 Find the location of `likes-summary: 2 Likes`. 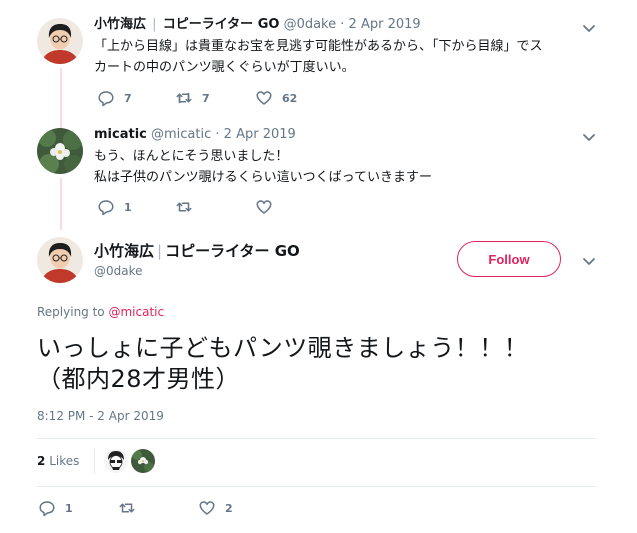

likes-summary: 2 Likes is located at coordinates (58, 461).